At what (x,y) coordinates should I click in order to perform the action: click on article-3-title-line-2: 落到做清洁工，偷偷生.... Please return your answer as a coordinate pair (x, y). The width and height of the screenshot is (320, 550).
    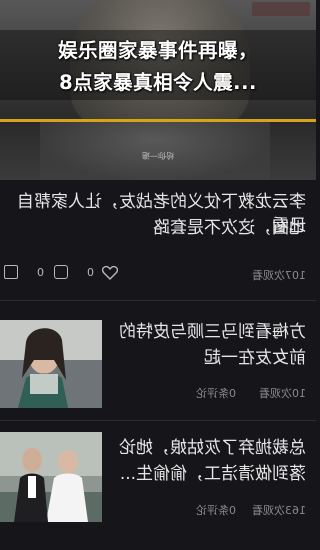
    Looking at the image, I should click on (212, 474).